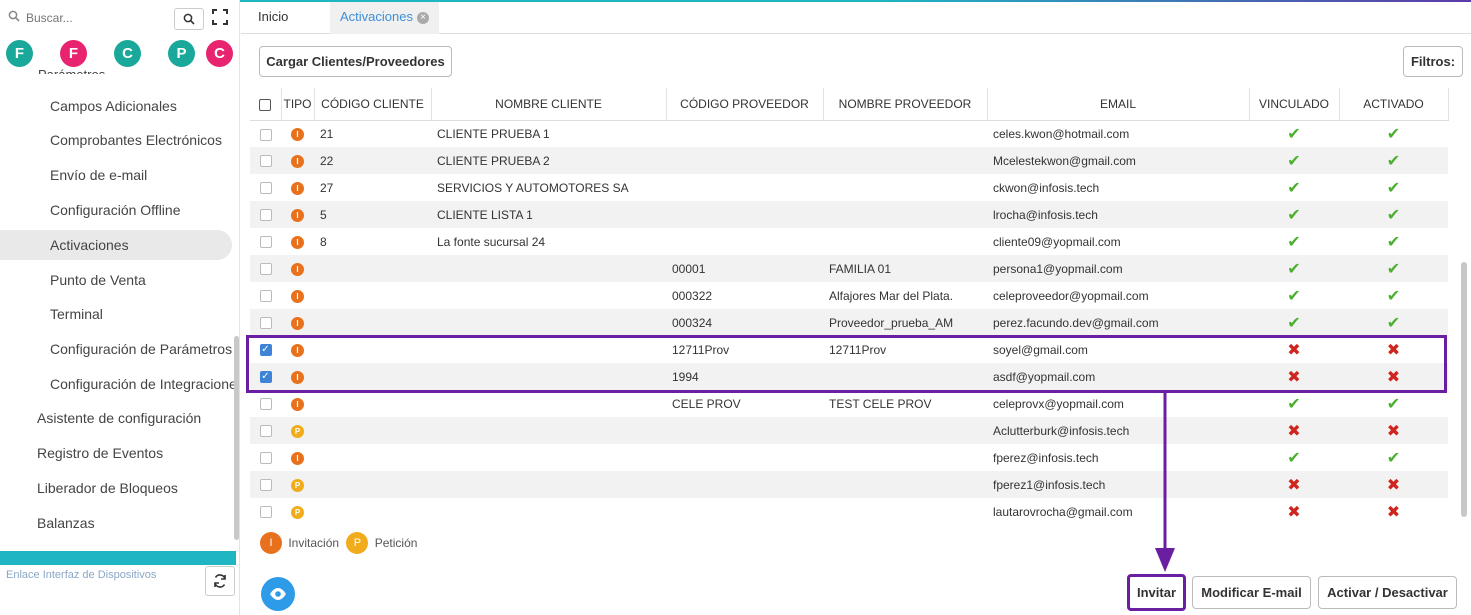 The width and height of the screenshot is (1471, 615). What do you see at coordinates (143, 210) in the screenshot?
I see `sidebar-item-configuracion-offline: Configuración Offline` at bounding box center [143, 210].